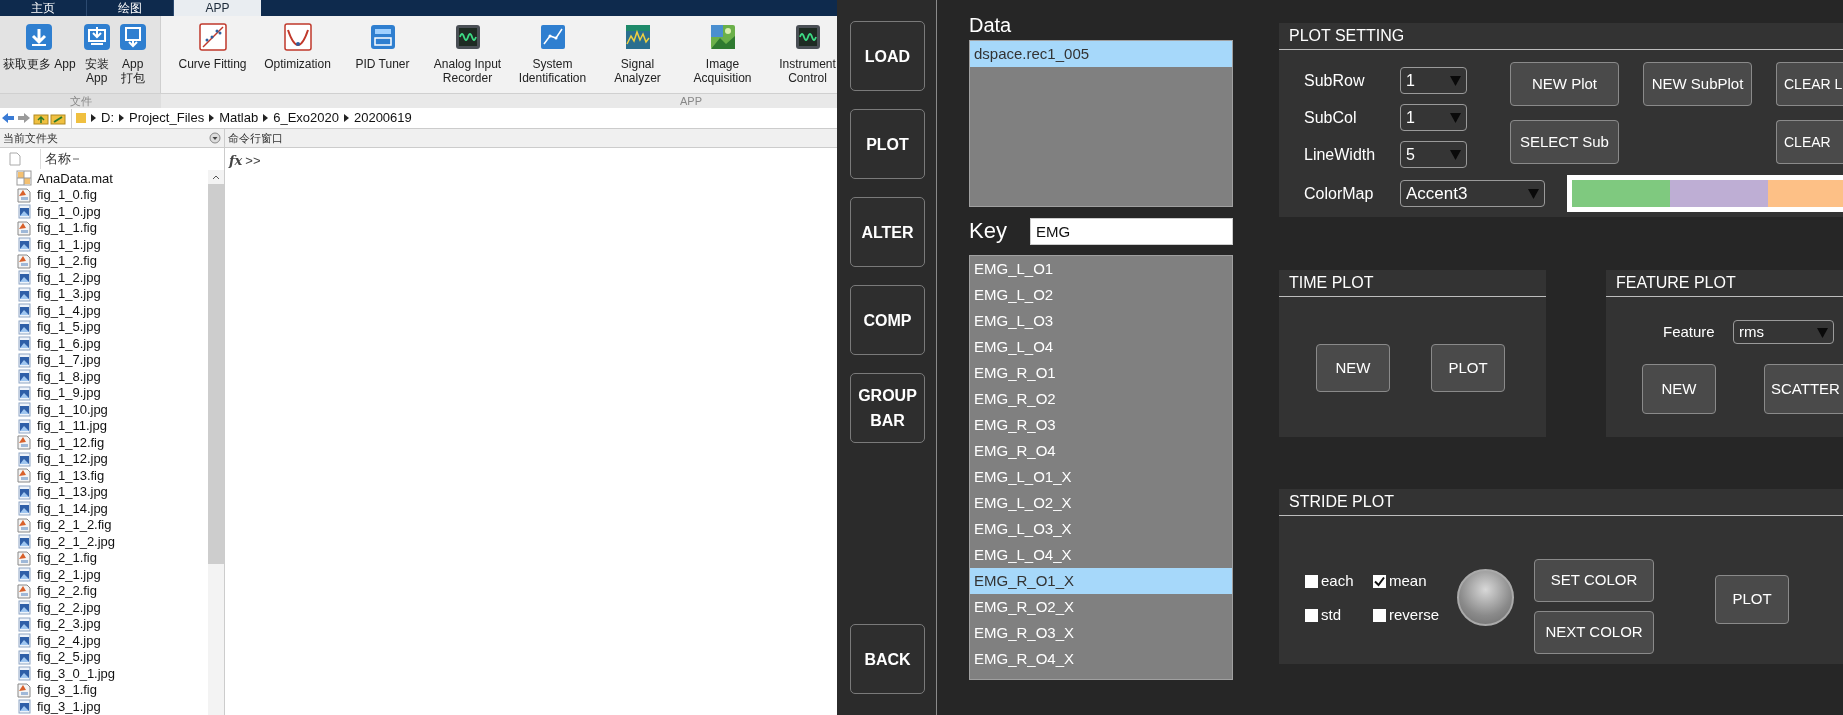 This screenshot has width=1843, height=715. I want to click on button: NEW SubPlot, so click(1697, 84).